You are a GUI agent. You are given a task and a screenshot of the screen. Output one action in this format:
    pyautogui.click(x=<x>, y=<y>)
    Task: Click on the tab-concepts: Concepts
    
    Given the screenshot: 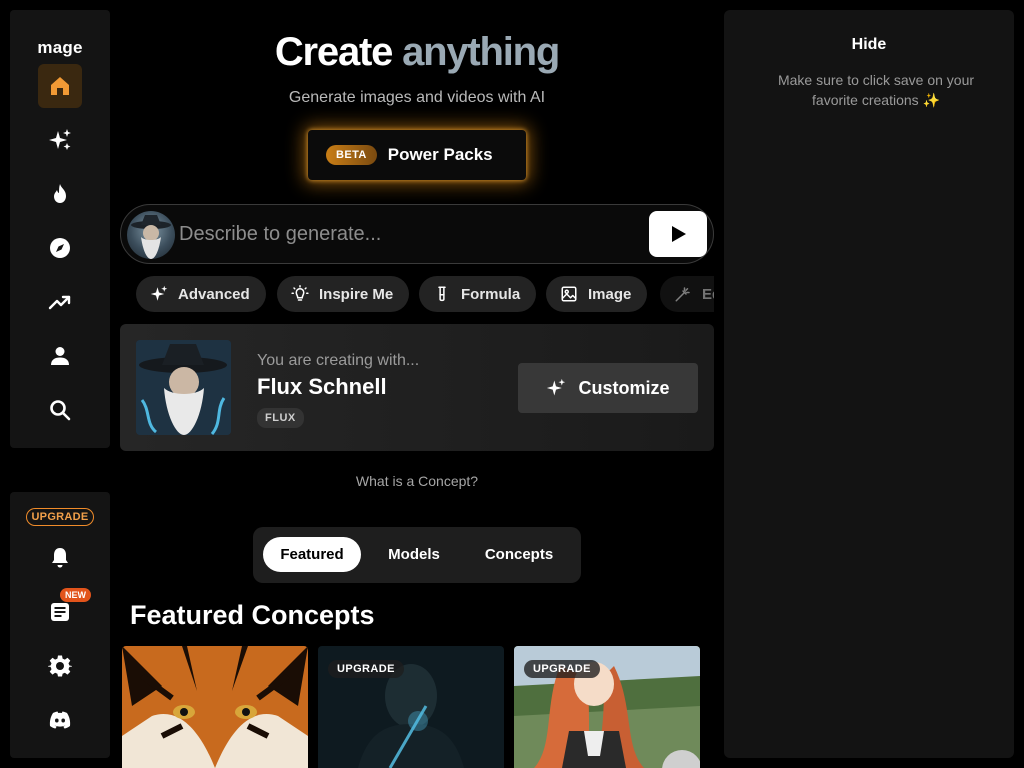 What is the action you would take?
    pyautogui.click(x=519, y=554)
    